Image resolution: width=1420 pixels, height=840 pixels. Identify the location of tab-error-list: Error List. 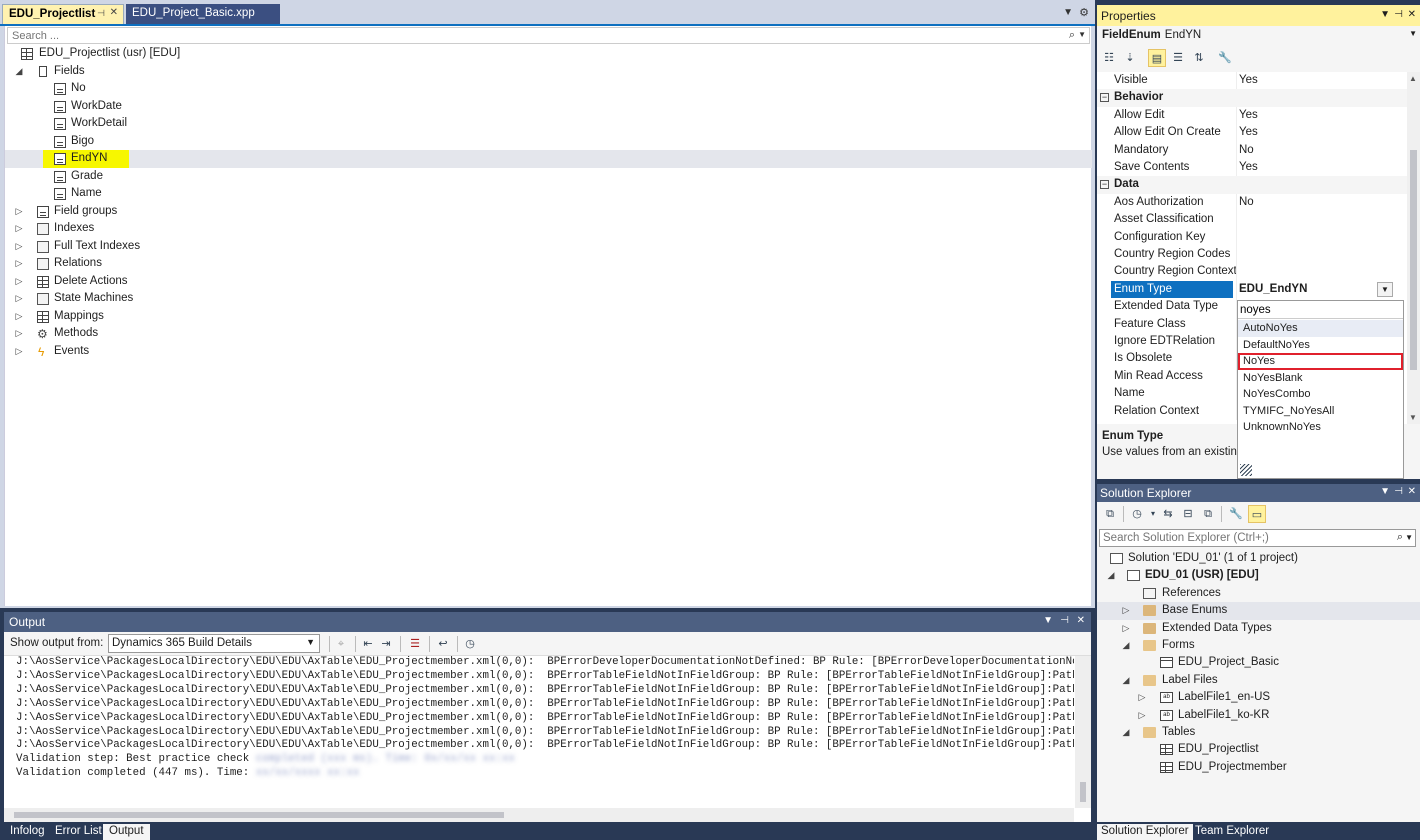
(78, 832).